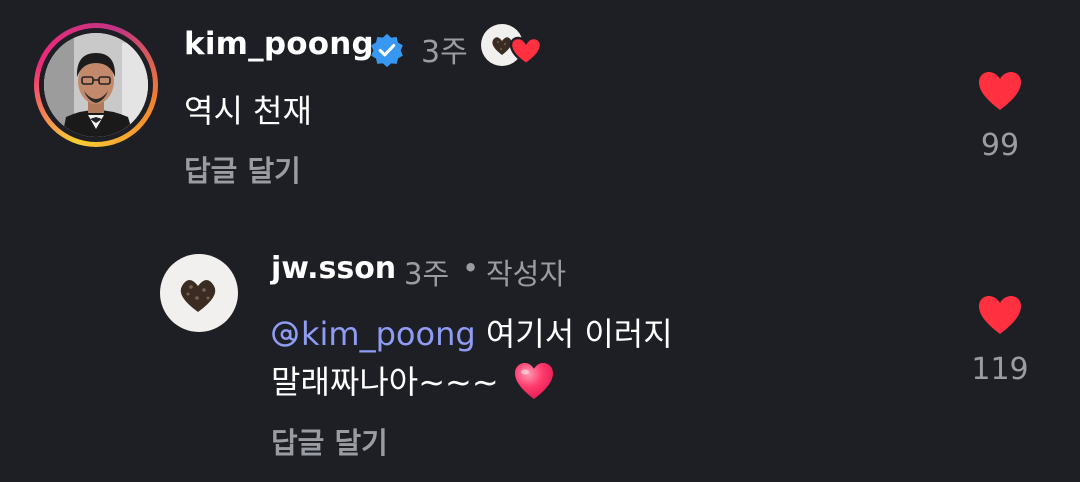 The image size is (1080, 482). What do you see at coordinates (333, 268) in the screenshot?
I see `reply-username: jw.sson` at bounding box center [333, 268].